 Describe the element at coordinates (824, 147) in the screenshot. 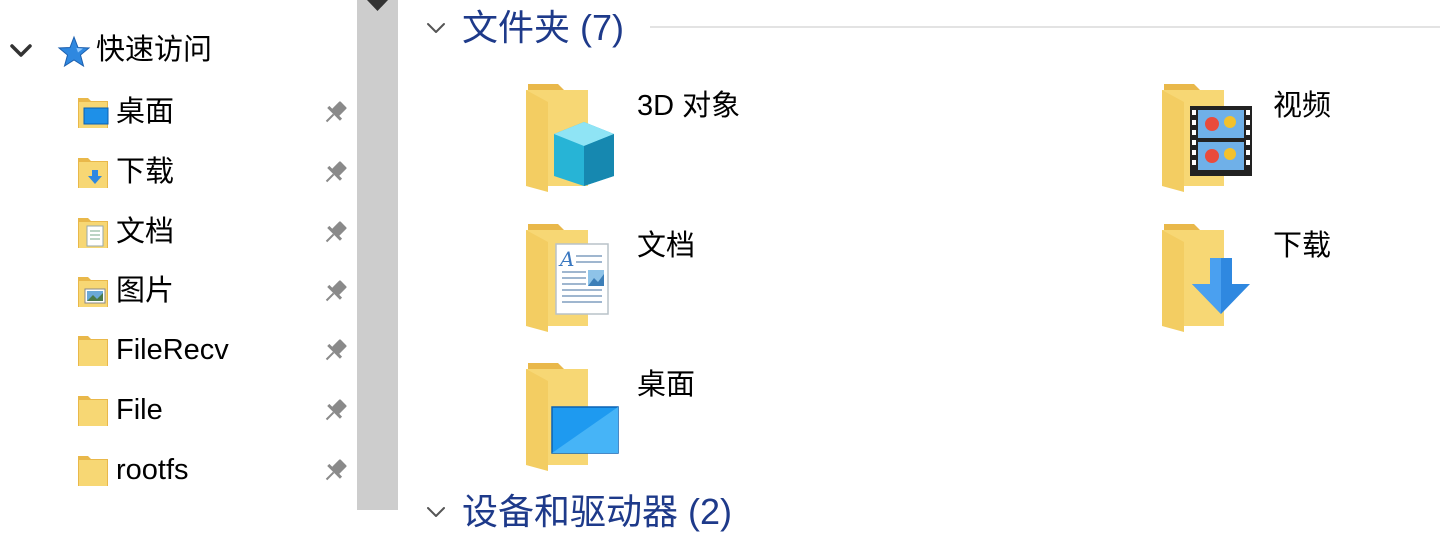

I see `folder-tile-3d-objects: 3D 对象` at that location.